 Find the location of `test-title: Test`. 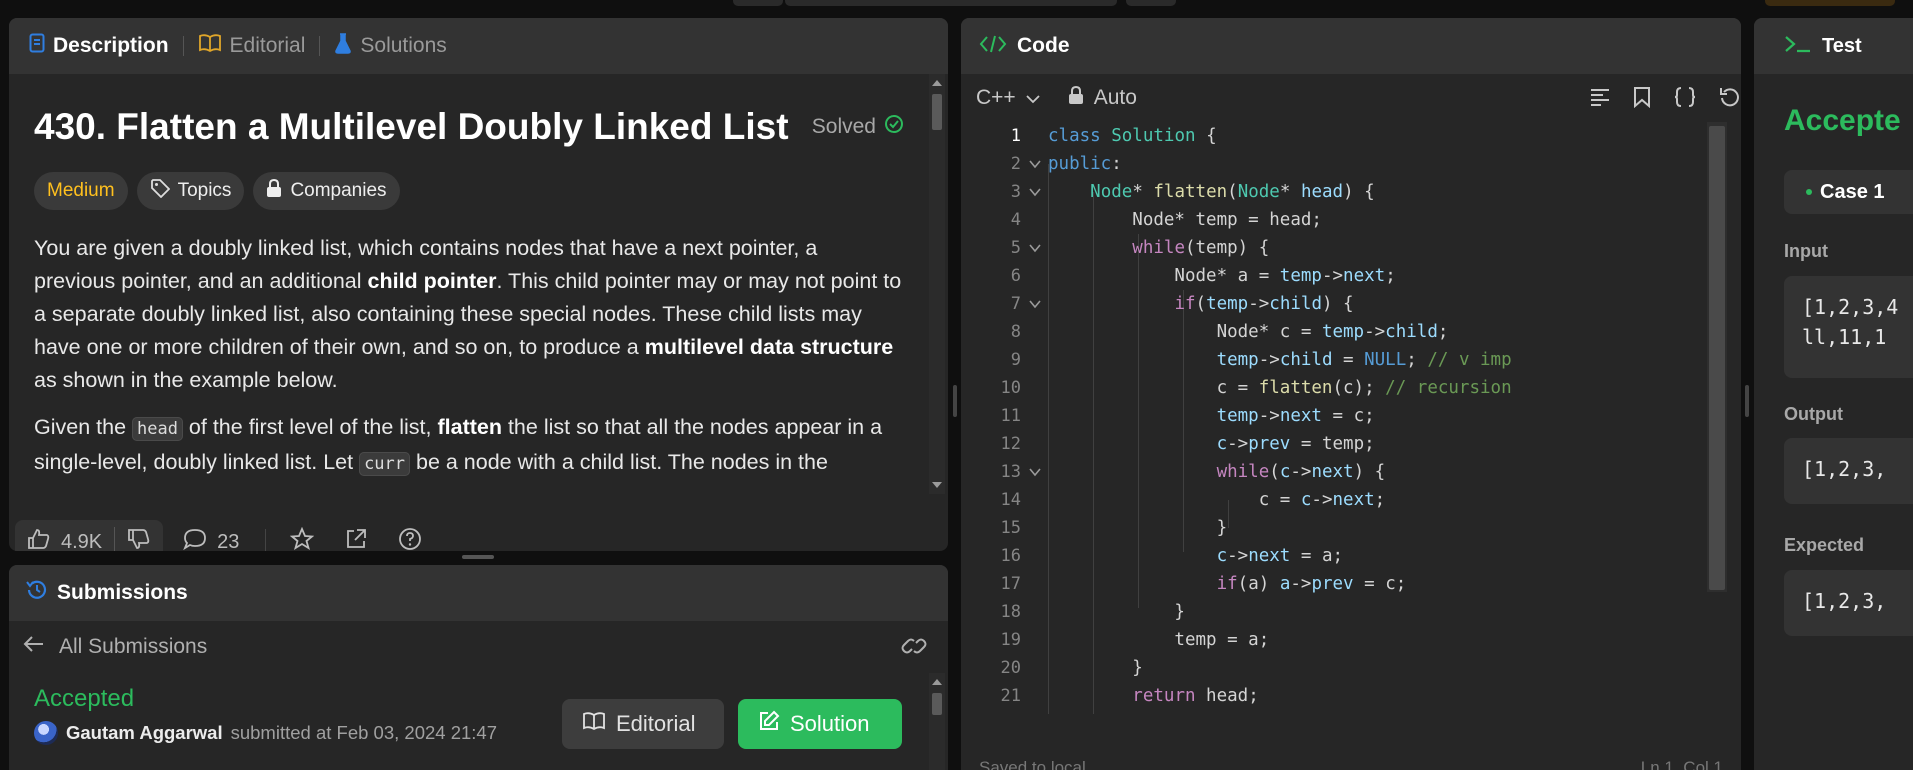

test-title: Test is located at coordinates (1842, 46).